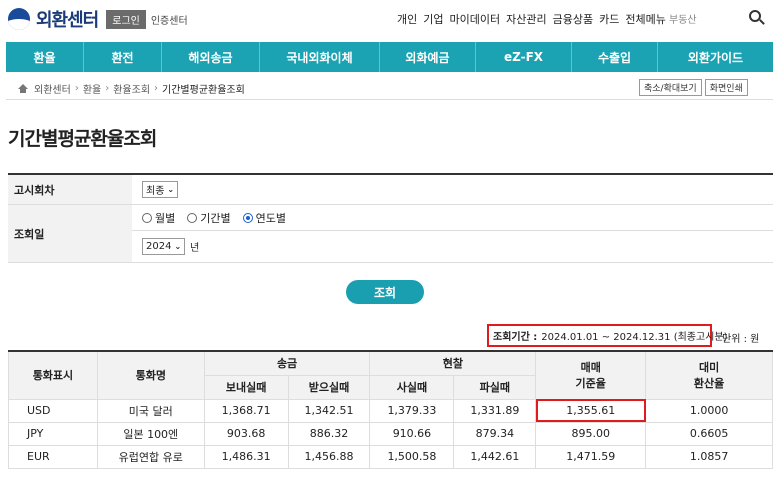  I want to click on date-label: 조회일, so click(70, 233).